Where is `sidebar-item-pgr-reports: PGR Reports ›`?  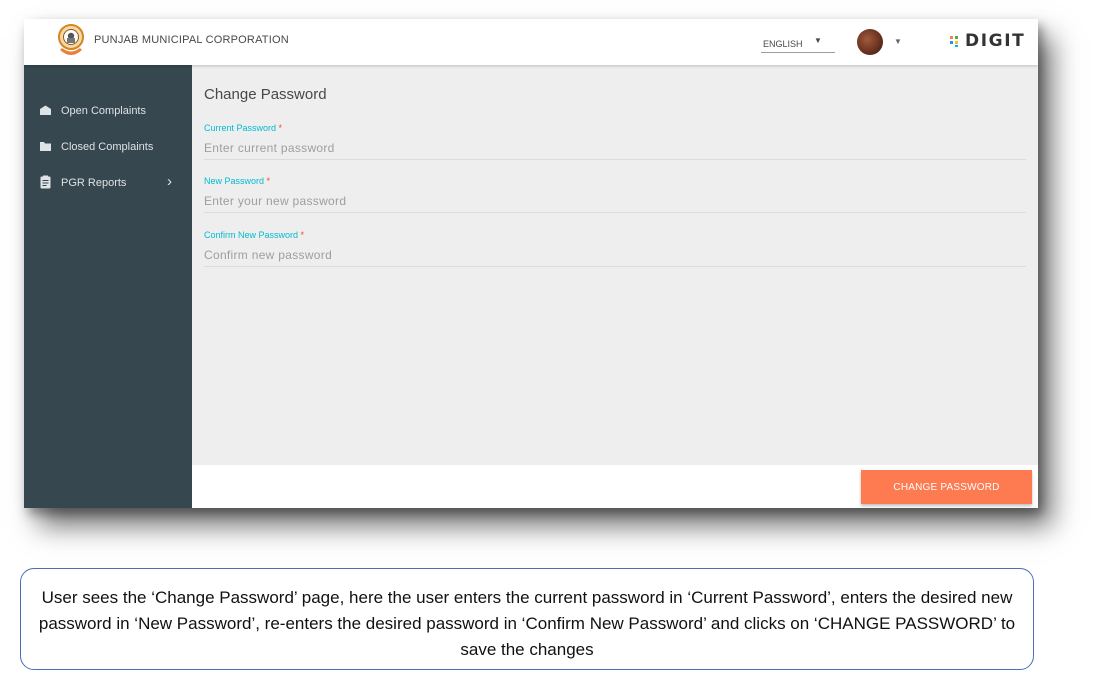
sidebar-item-pgr-reports: PGR Reports › is located at coordinates (108, 183).